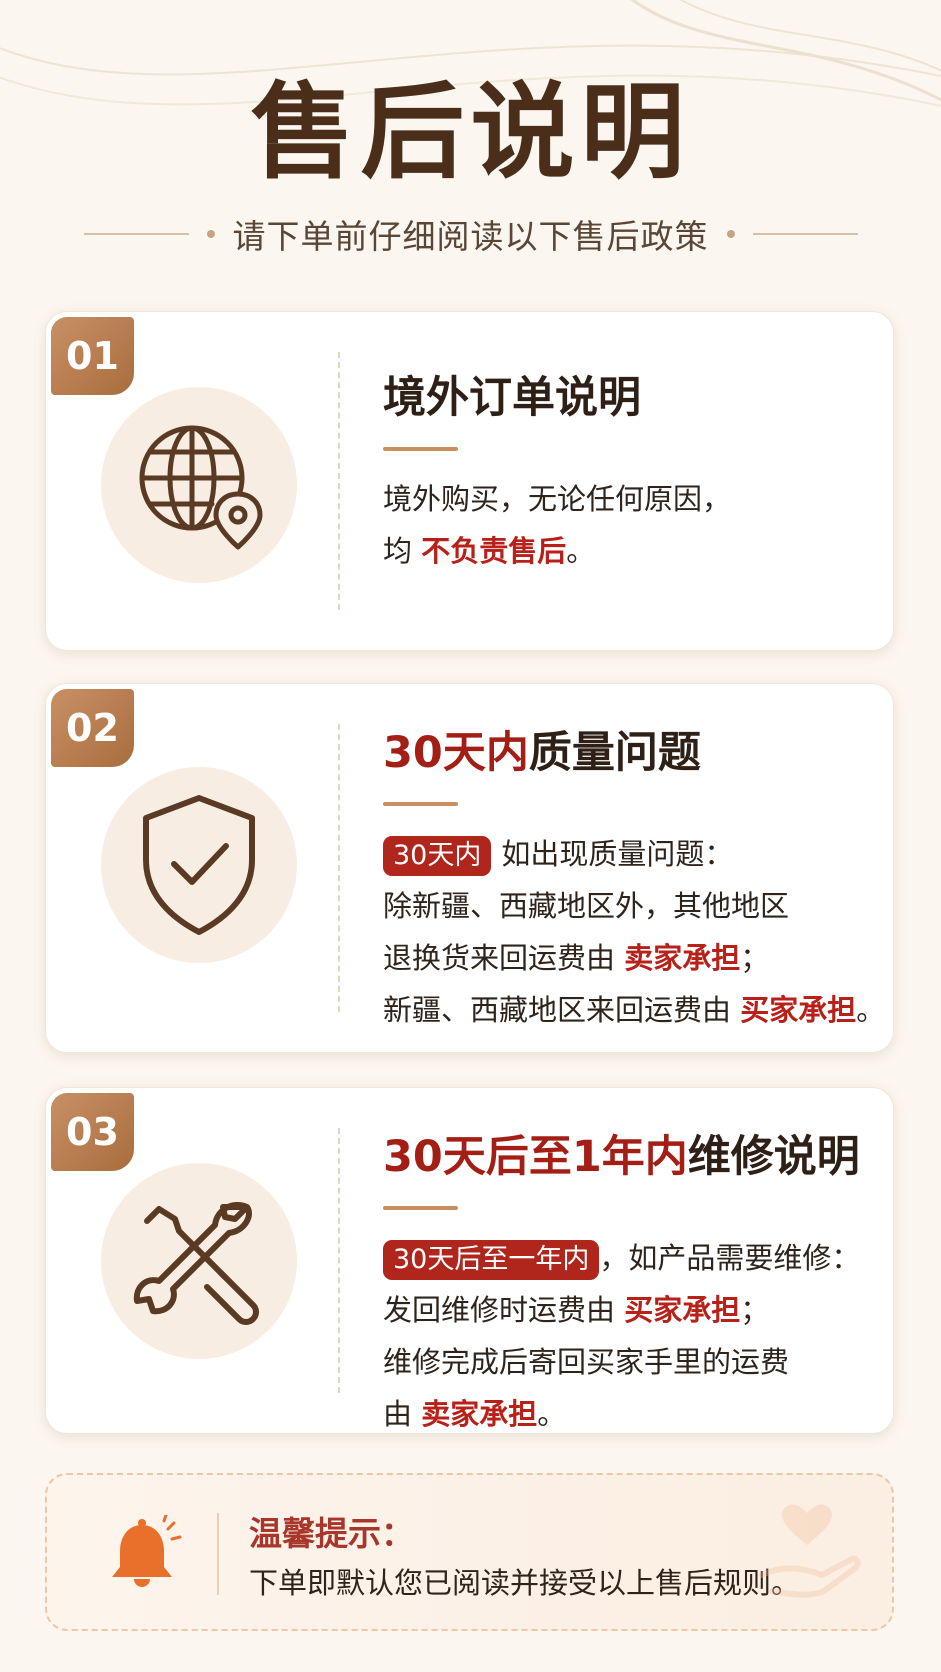 This screenshot has height=1672, width=941. What do you see at coordinates (586, 906) in the screenshot?
I see `policy-line: 除新疆、西藏地区外，其他地区` at bounding box center [586, 906].